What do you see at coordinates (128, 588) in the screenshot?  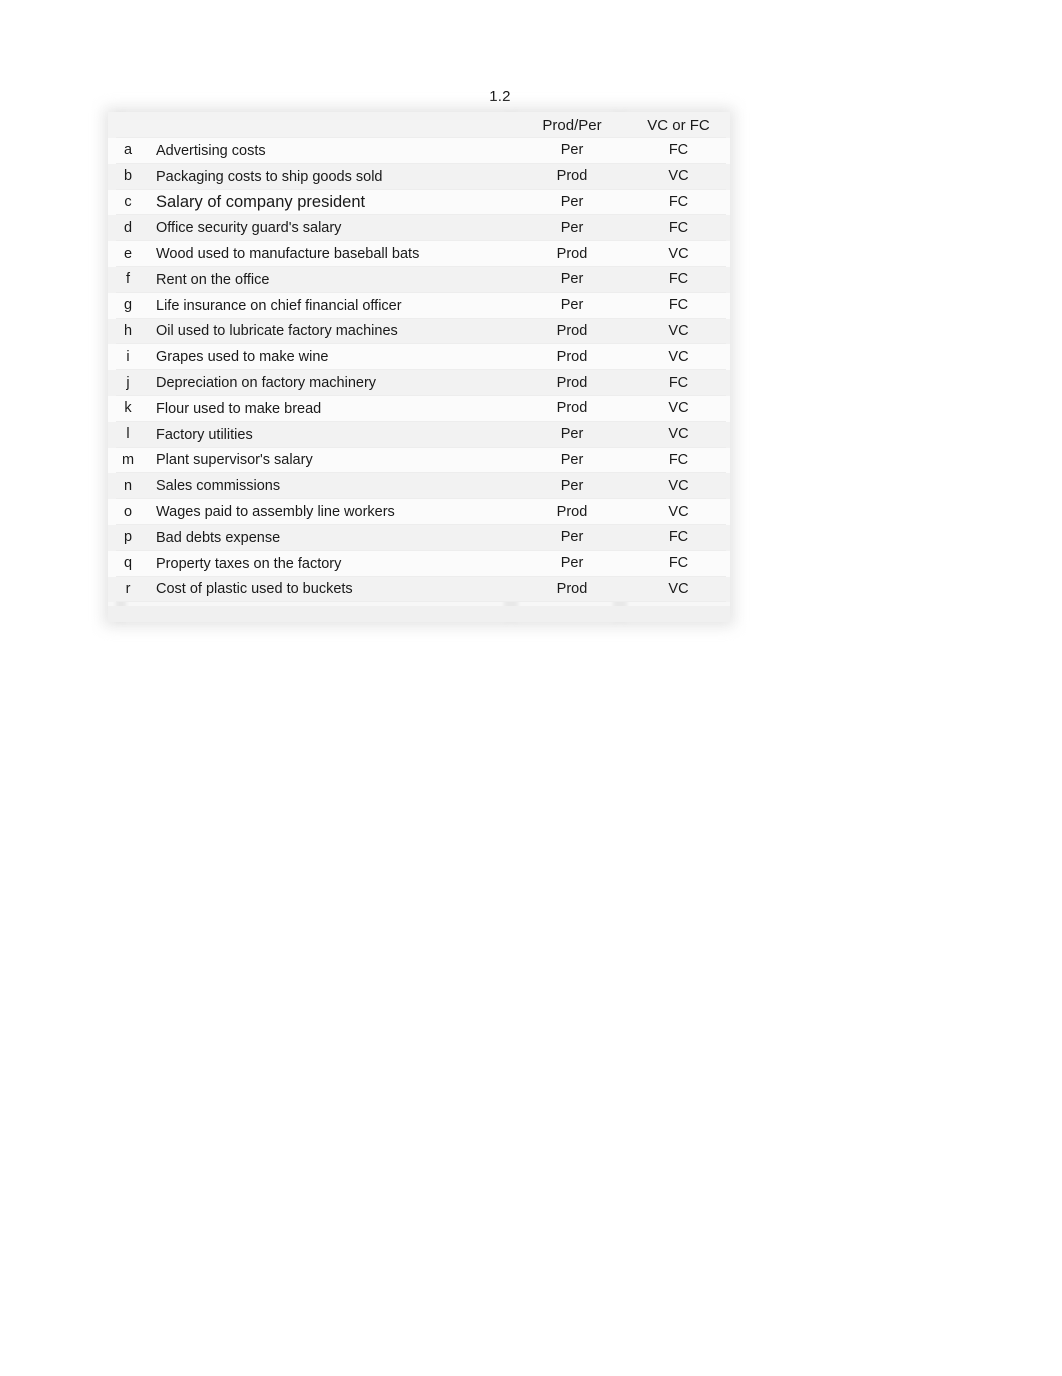 I see `row-key: r` at bounding box center [128, 588].